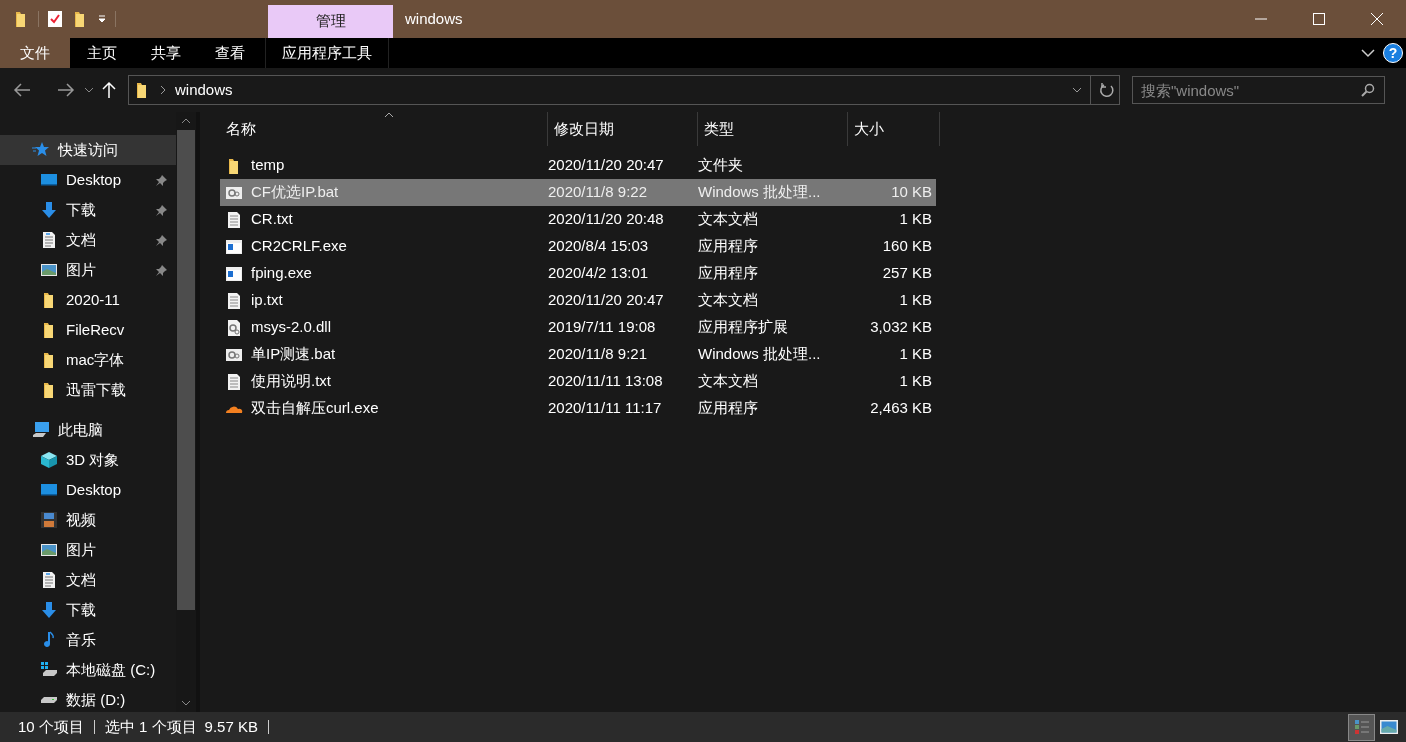  What do you see at coordinates (109, 90) in the screenshot?
I see `up-arrow-icon` at bounding box center [109, 90].